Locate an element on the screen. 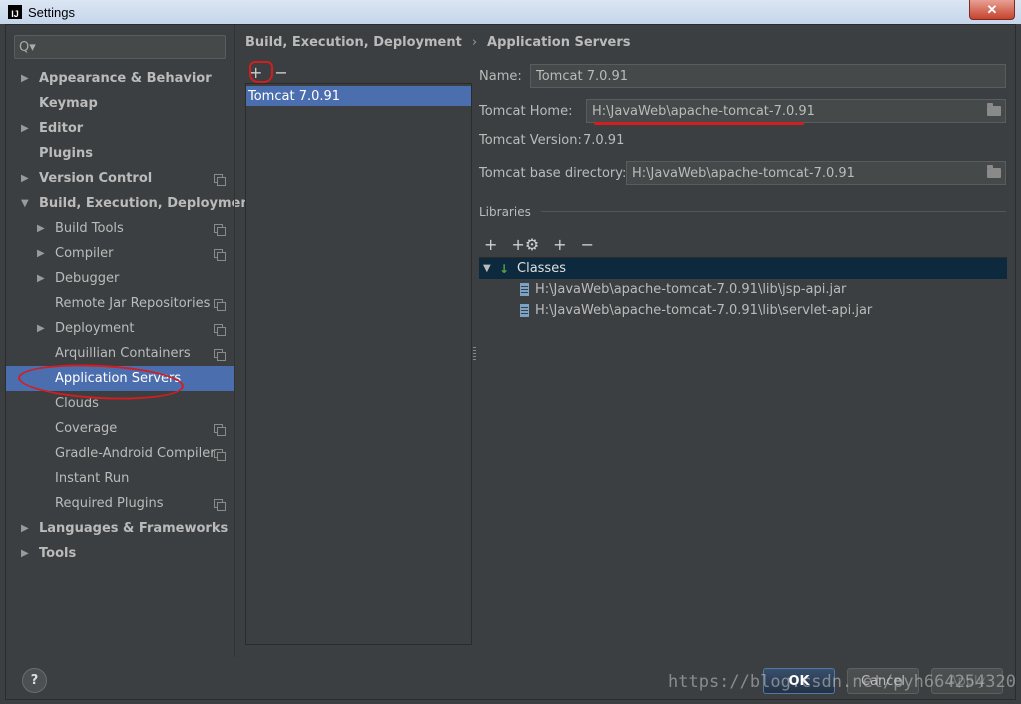  sidebar-item-label: Deployment is located at coordinates (95, 328).